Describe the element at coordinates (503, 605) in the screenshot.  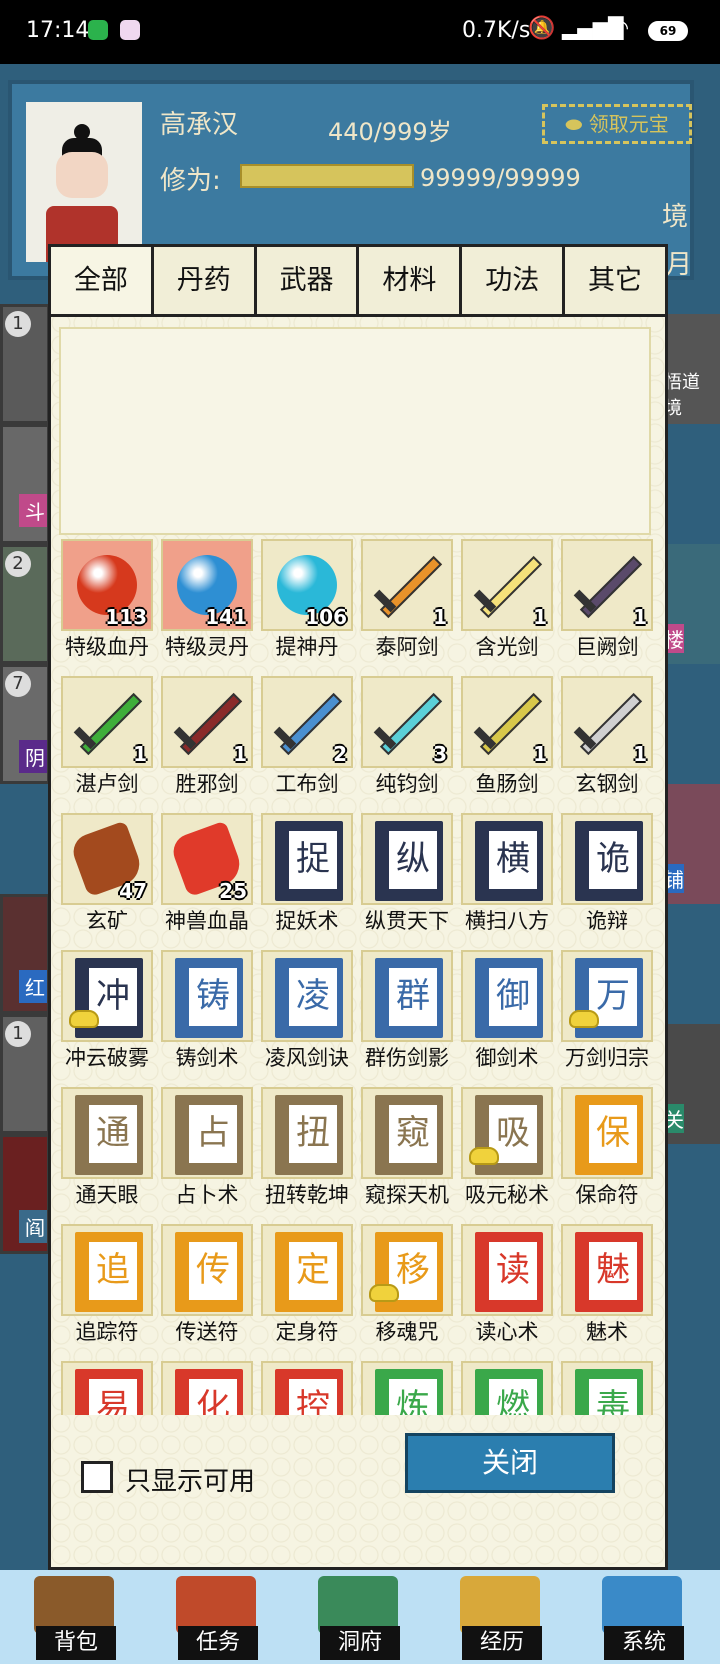
I see `inventory-item: 1 含光剑` at that location.